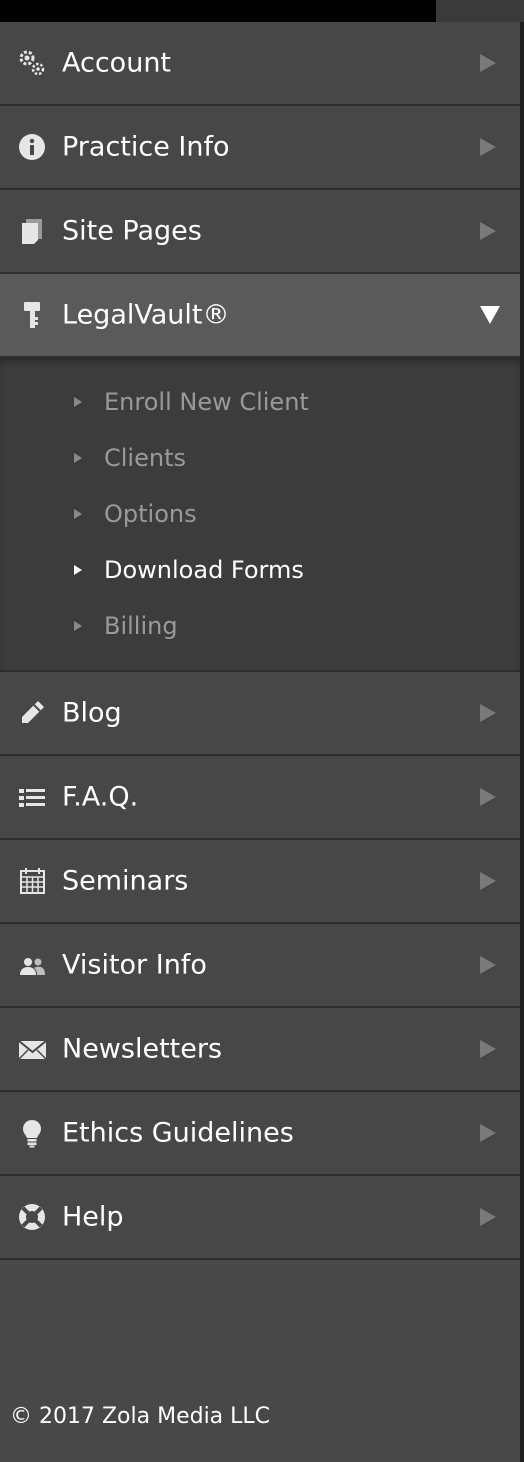  I want to click on pages-icon, so click(32, 231).